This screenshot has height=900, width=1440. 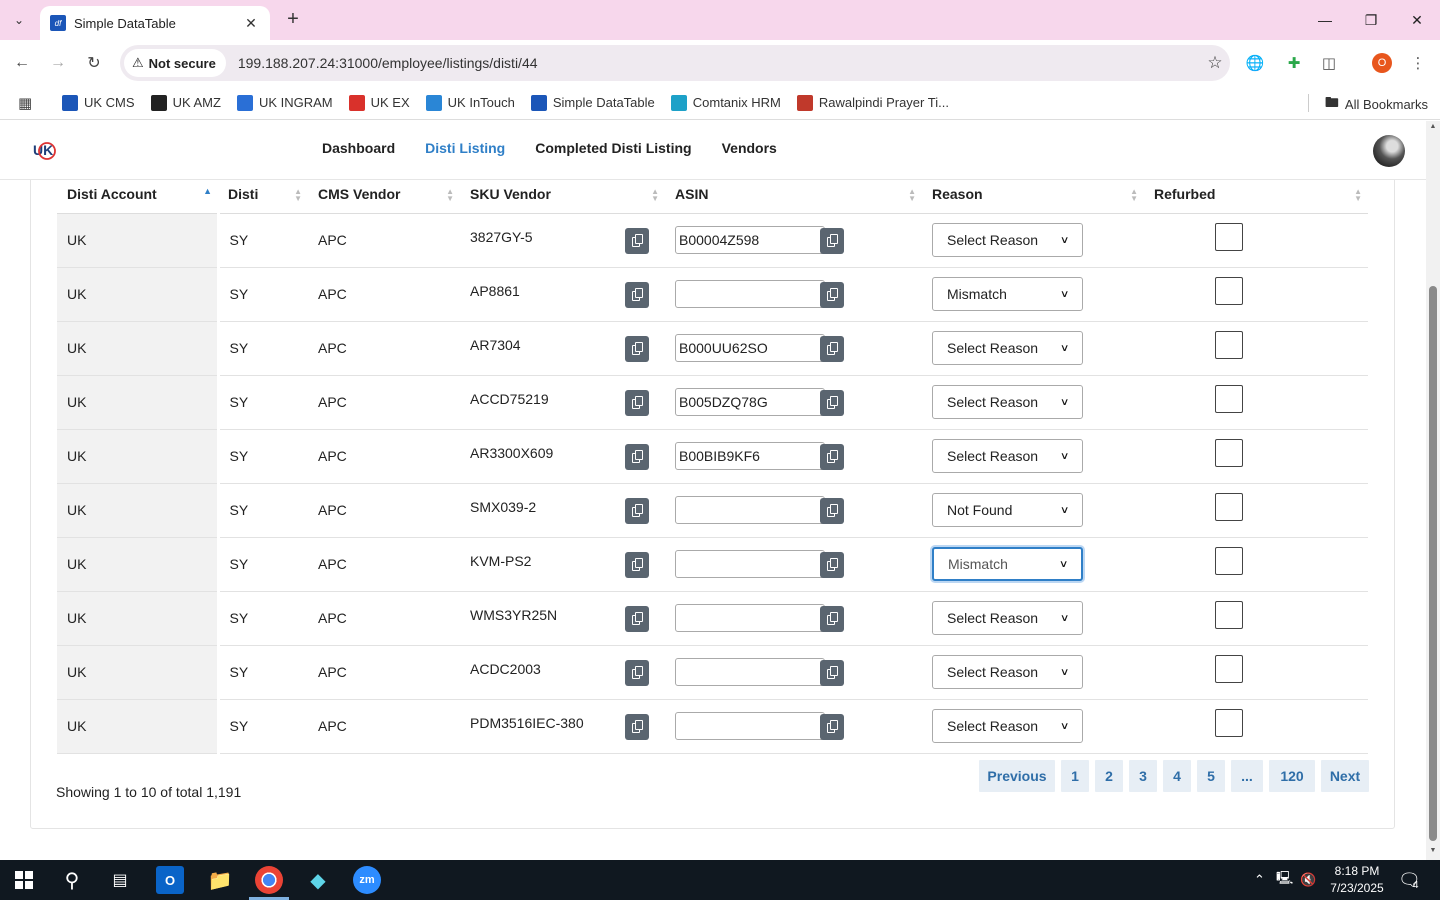 What do you see at coordinates (58, 63) in the screenshot?
I see `forward-icon: →` at bounding box center [58, 63].